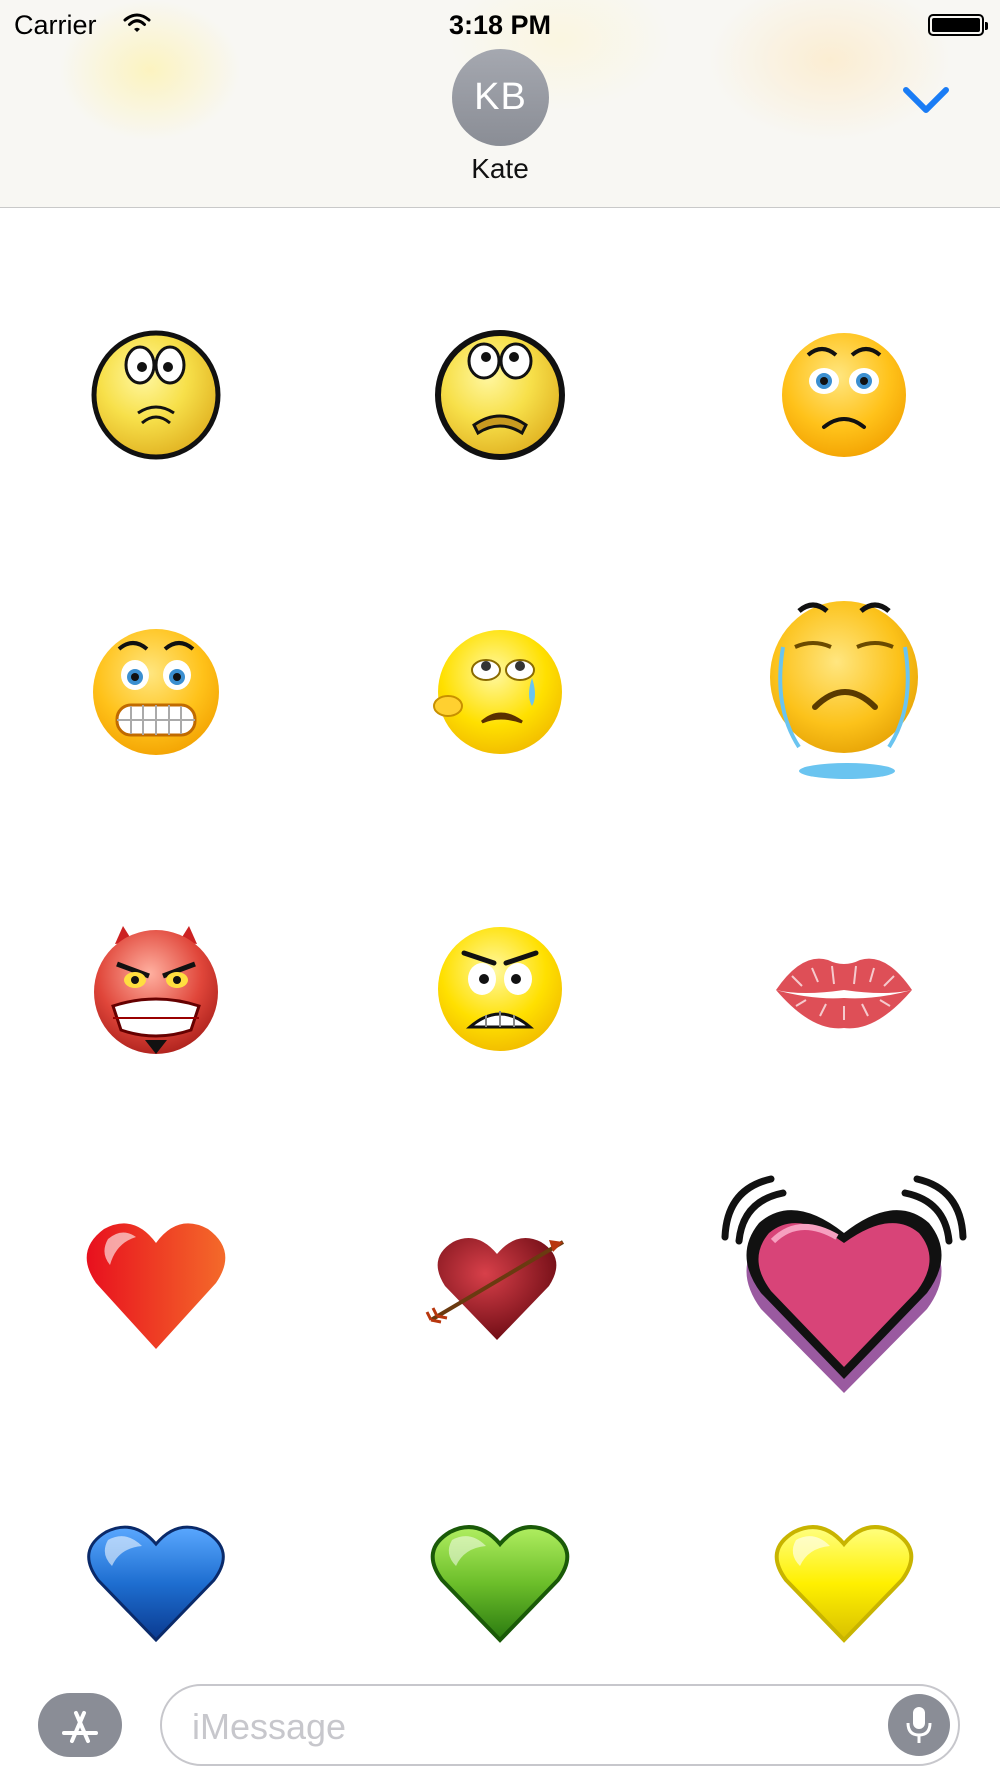 Image resolution: width=1000 pixels, height=1778 pixels. Describe the element at coordinates (500, 989) in the screenshot. I see `sticker-angry-face` at that location.